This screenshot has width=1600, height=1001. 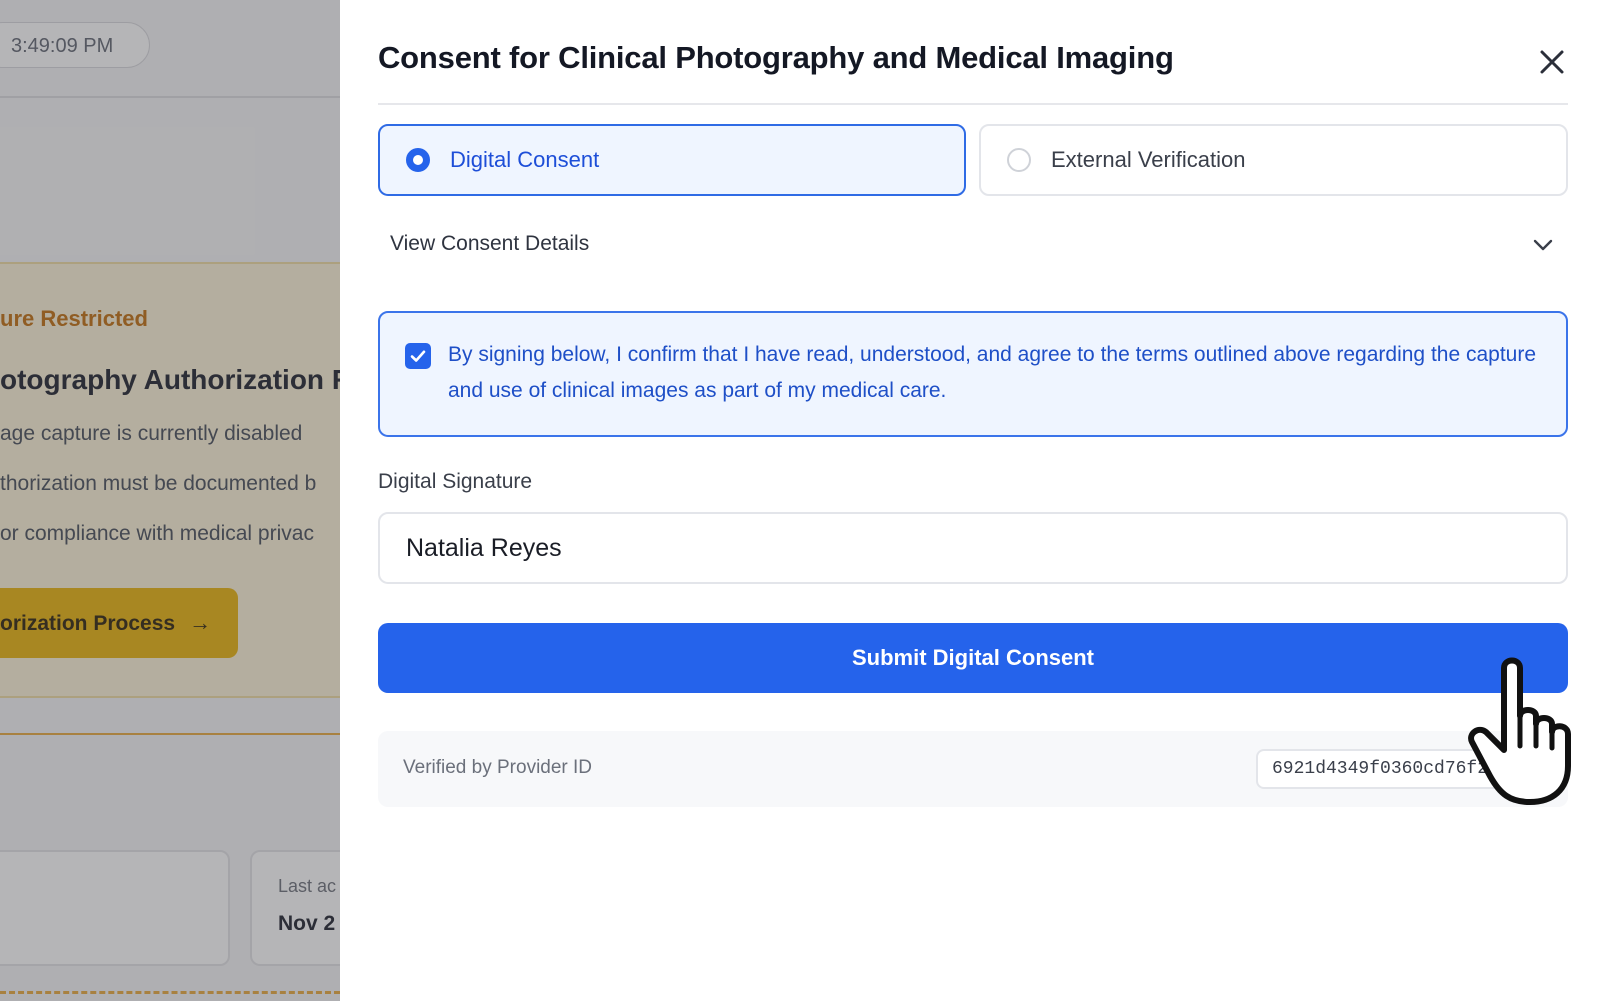 What do you see at coordinates (973, 104) in the screenshot?
I see `header-divider` at bounding box center [973, 104].